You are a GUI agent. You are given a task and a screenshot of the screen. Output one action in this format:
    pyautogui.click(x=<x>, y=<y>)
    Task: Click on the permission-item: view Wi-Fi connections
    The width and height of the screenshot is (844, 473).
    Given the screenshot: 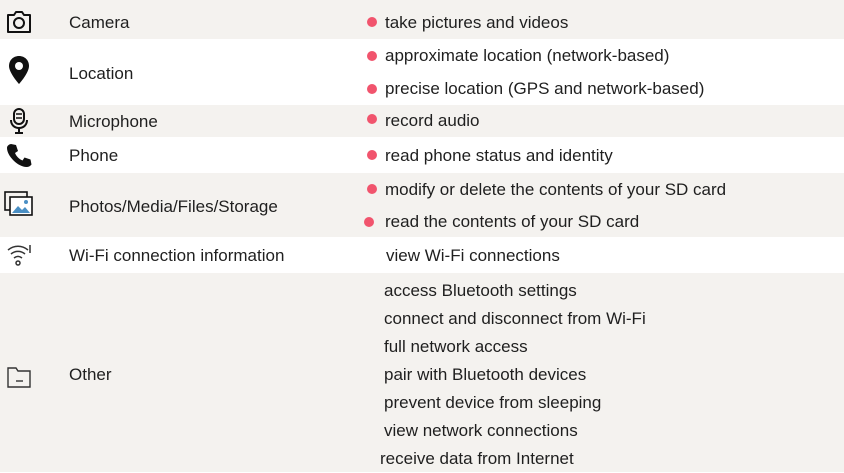 What is the action you would take?
    pyautogui.click(x=473, y=255)
    